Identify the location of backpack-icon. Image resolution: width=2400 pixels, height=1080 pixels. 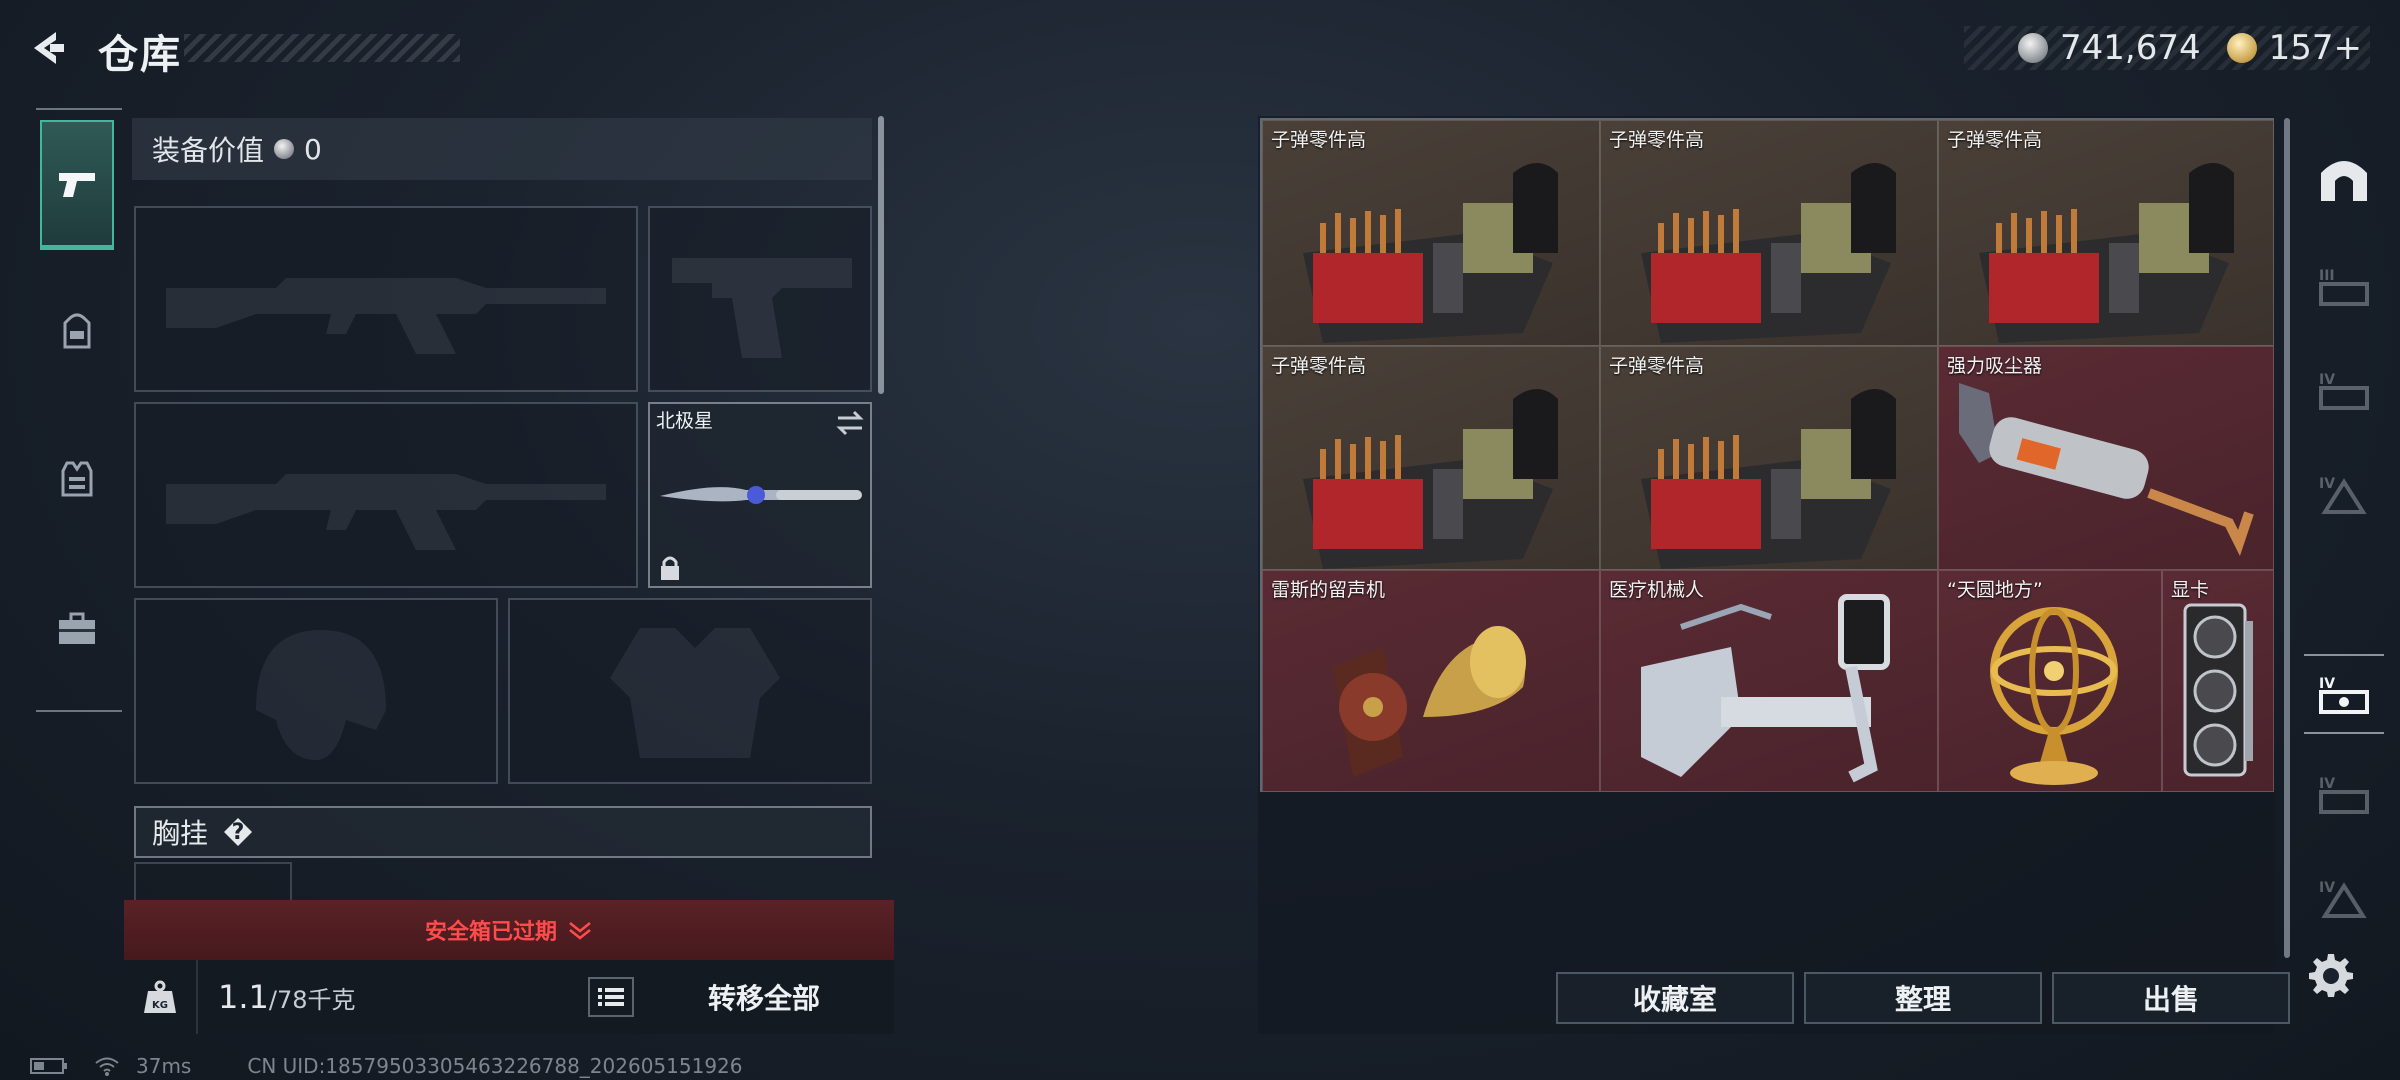
(77, 331).